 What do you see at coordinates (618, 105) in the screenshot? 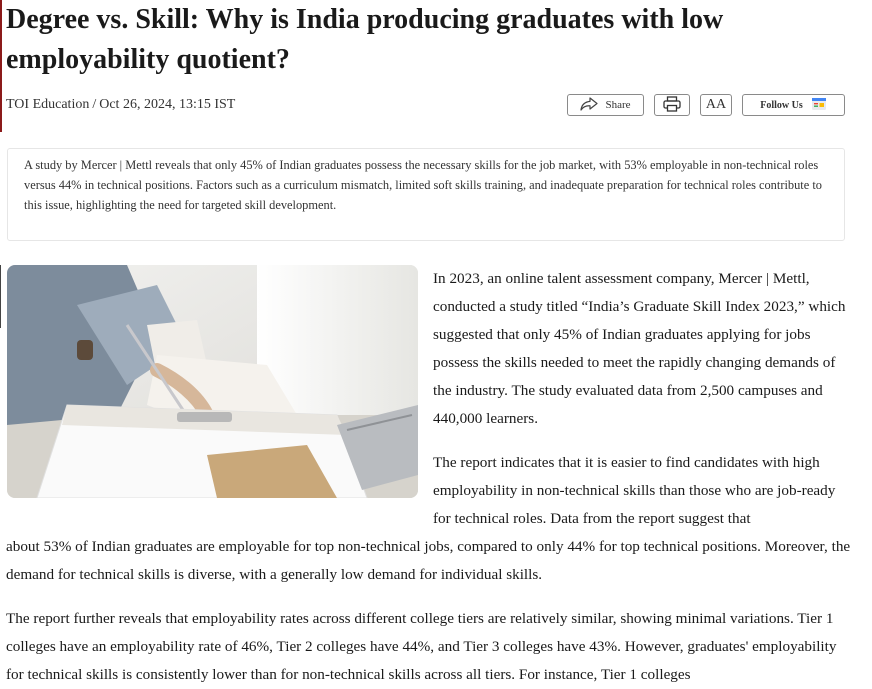
I see `share-label: Share` at bounding box center [618, 105].